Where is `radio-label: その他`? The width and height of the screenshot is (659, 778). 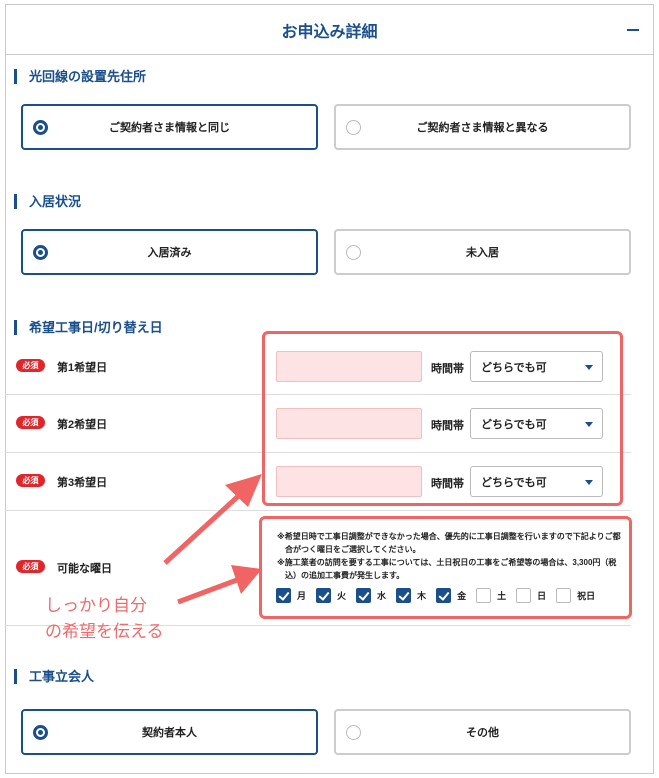
radio-label: その他 is located at coordinates (482, 733).